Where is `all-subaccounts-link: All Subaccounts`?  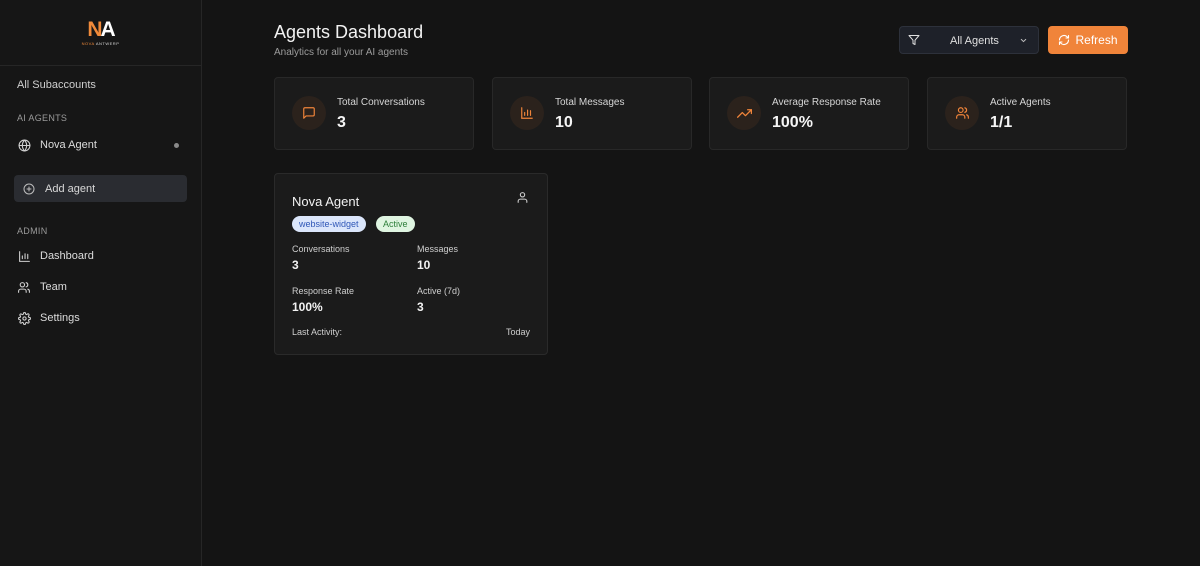
all-subaccounts-link: All Subaccounts is located at coordinates (56, 85).